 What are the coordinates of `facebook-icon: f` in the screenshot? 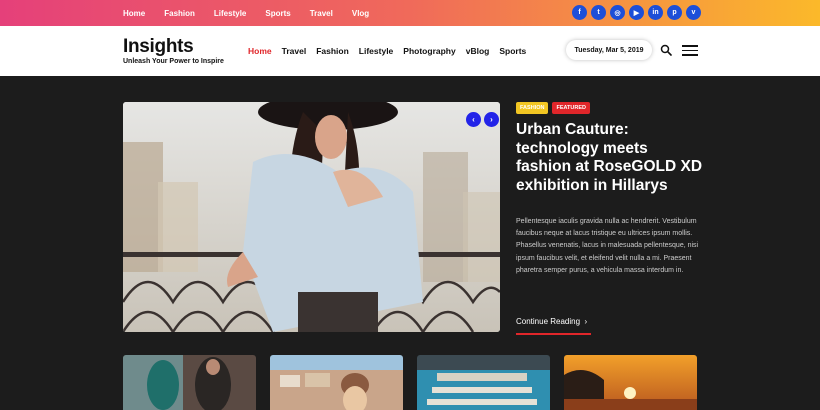 It's located at (579, 12).